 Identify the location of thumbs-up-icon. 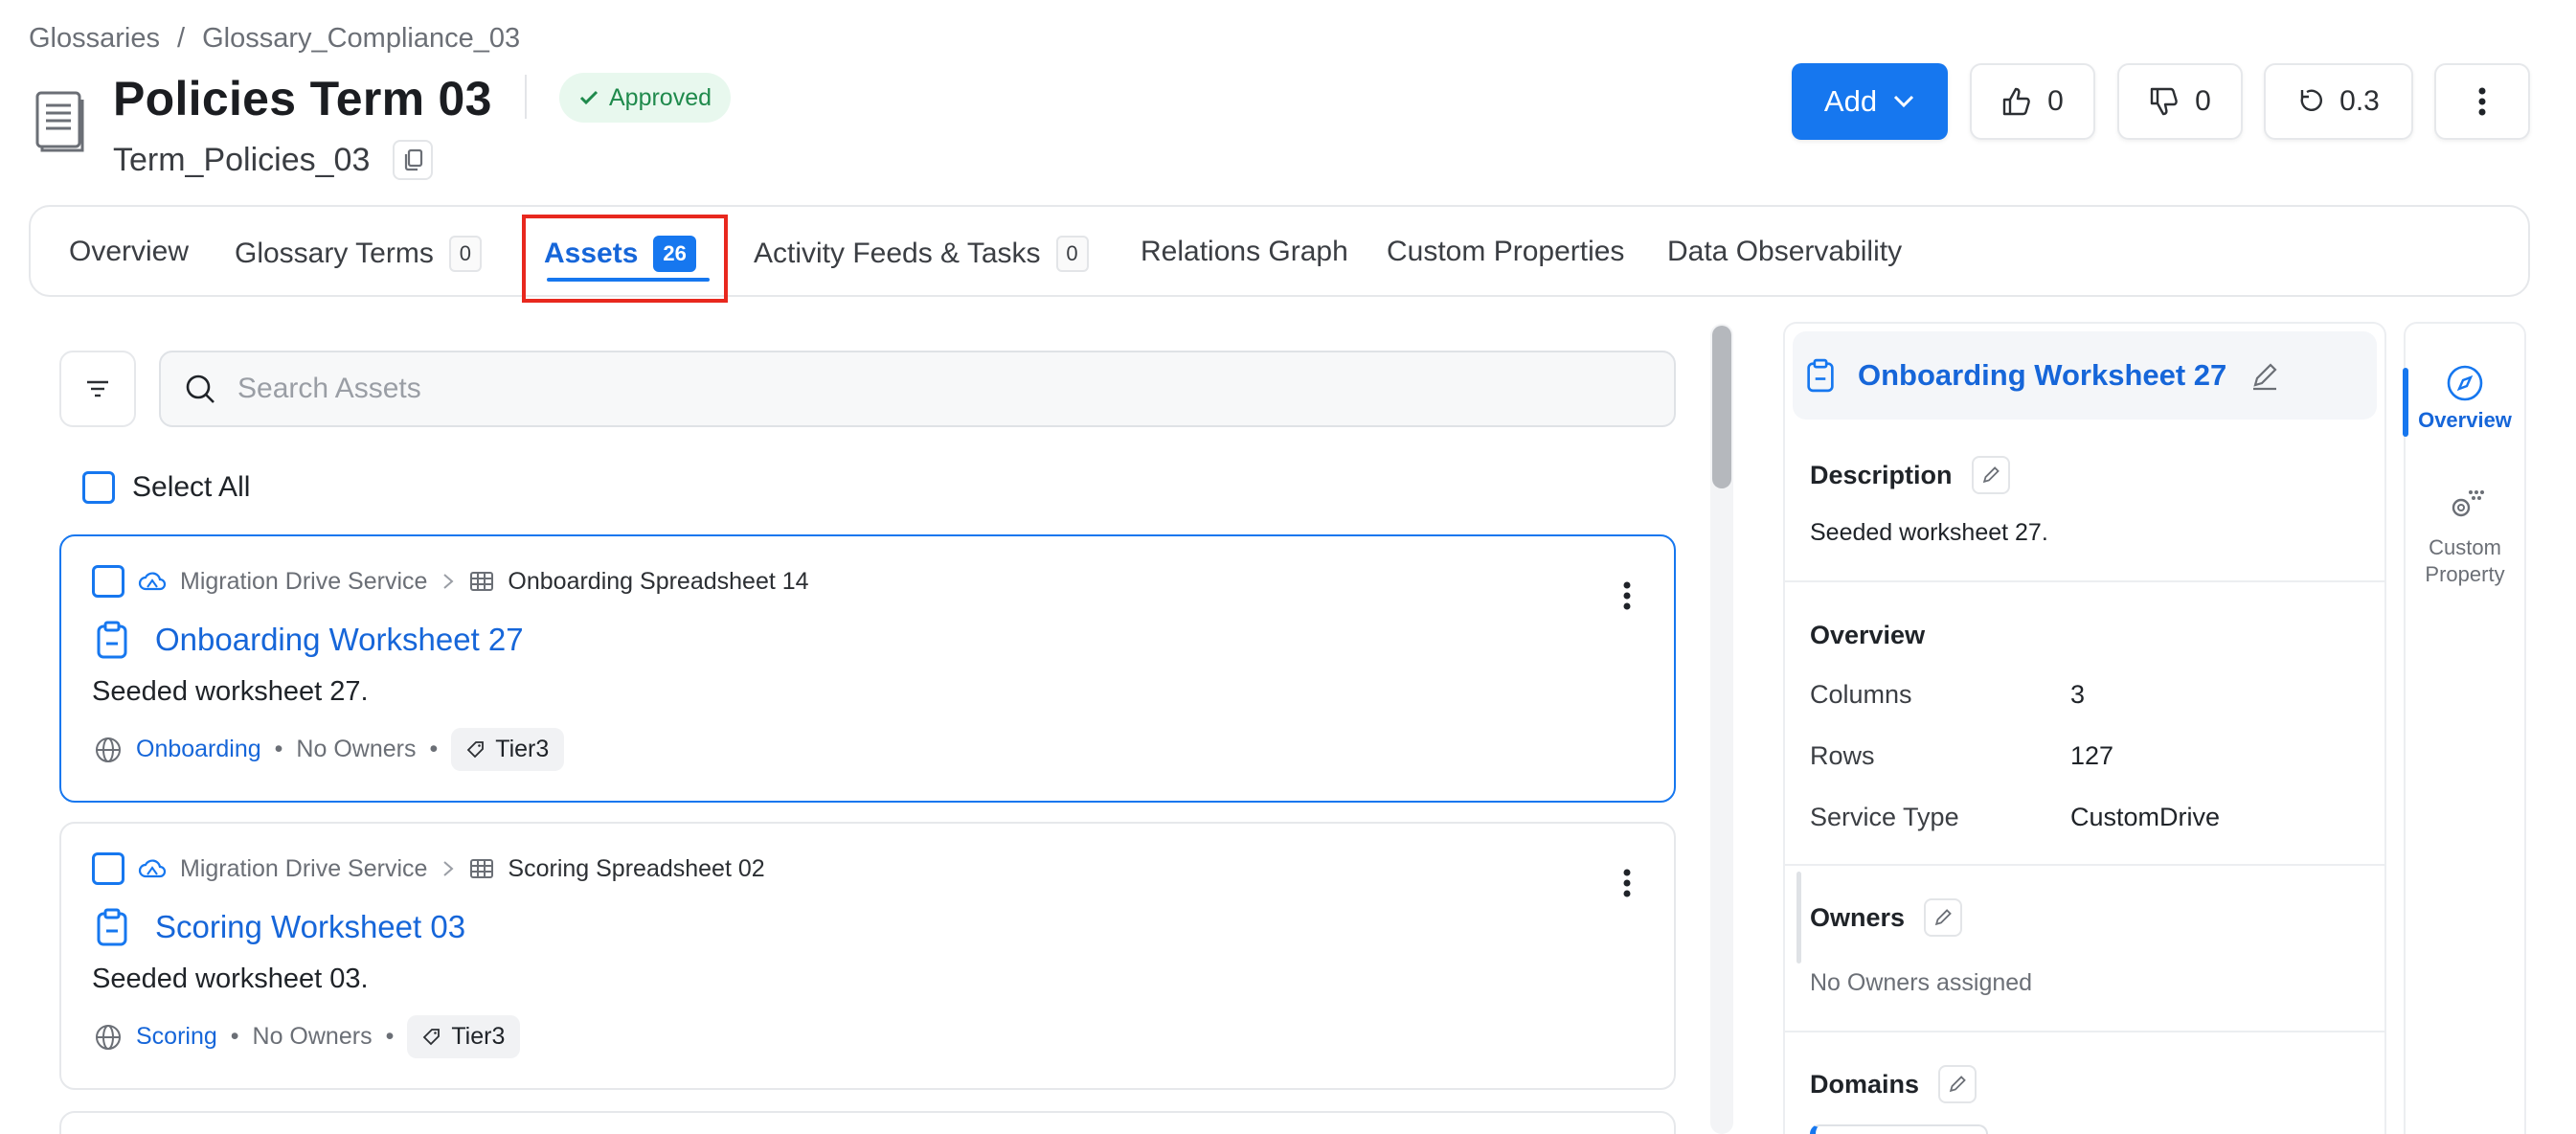
(2016, 101).